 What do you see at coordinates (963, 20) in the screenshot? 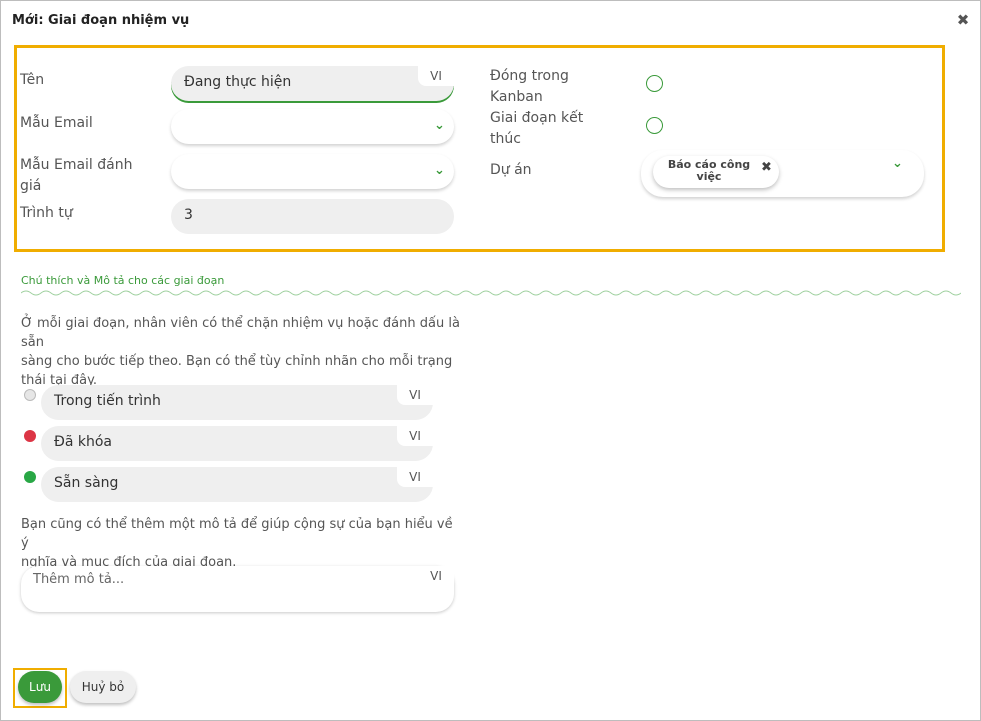
I see `close-icon: ✖` at bounding box center [963, 20].